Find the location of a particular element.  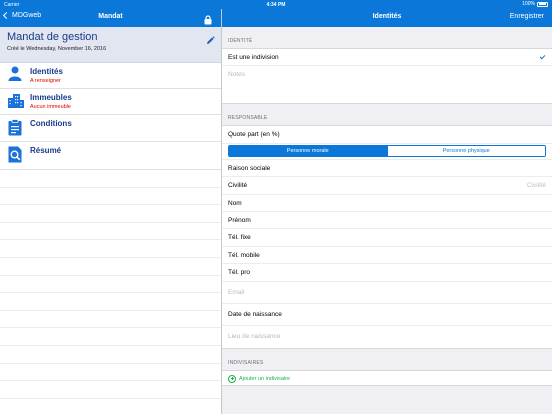

quote-part-field: Quote part (en %) is located at coordinates (387, 135).